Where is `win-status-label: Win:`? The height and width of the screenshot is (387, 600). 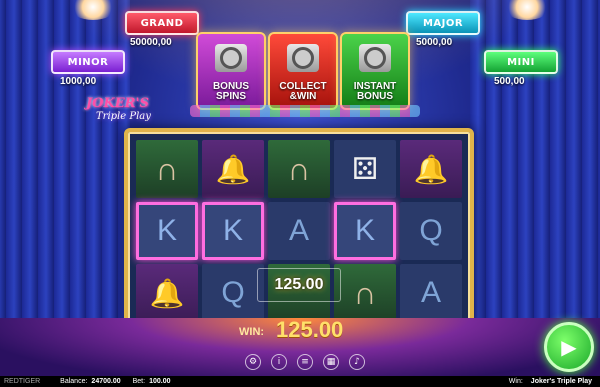
win-status-label: Win: is located at coordinates (515, 381).